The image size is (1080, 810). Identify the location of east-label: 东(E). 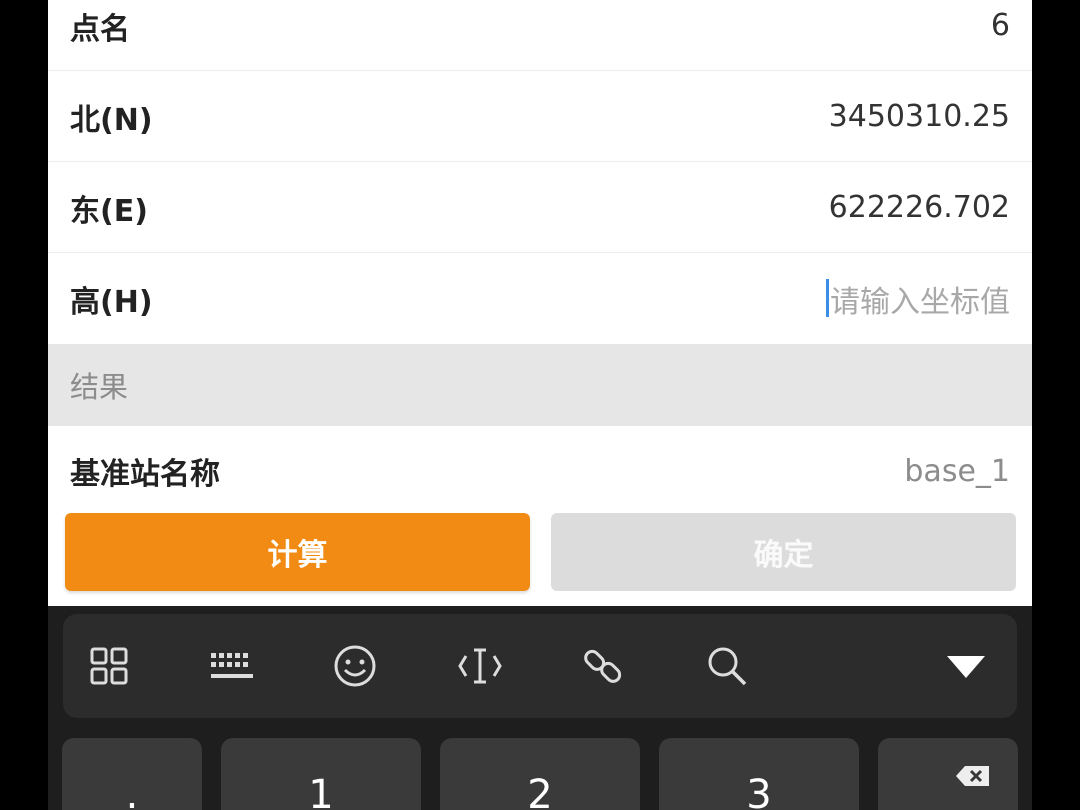
(109, 211).